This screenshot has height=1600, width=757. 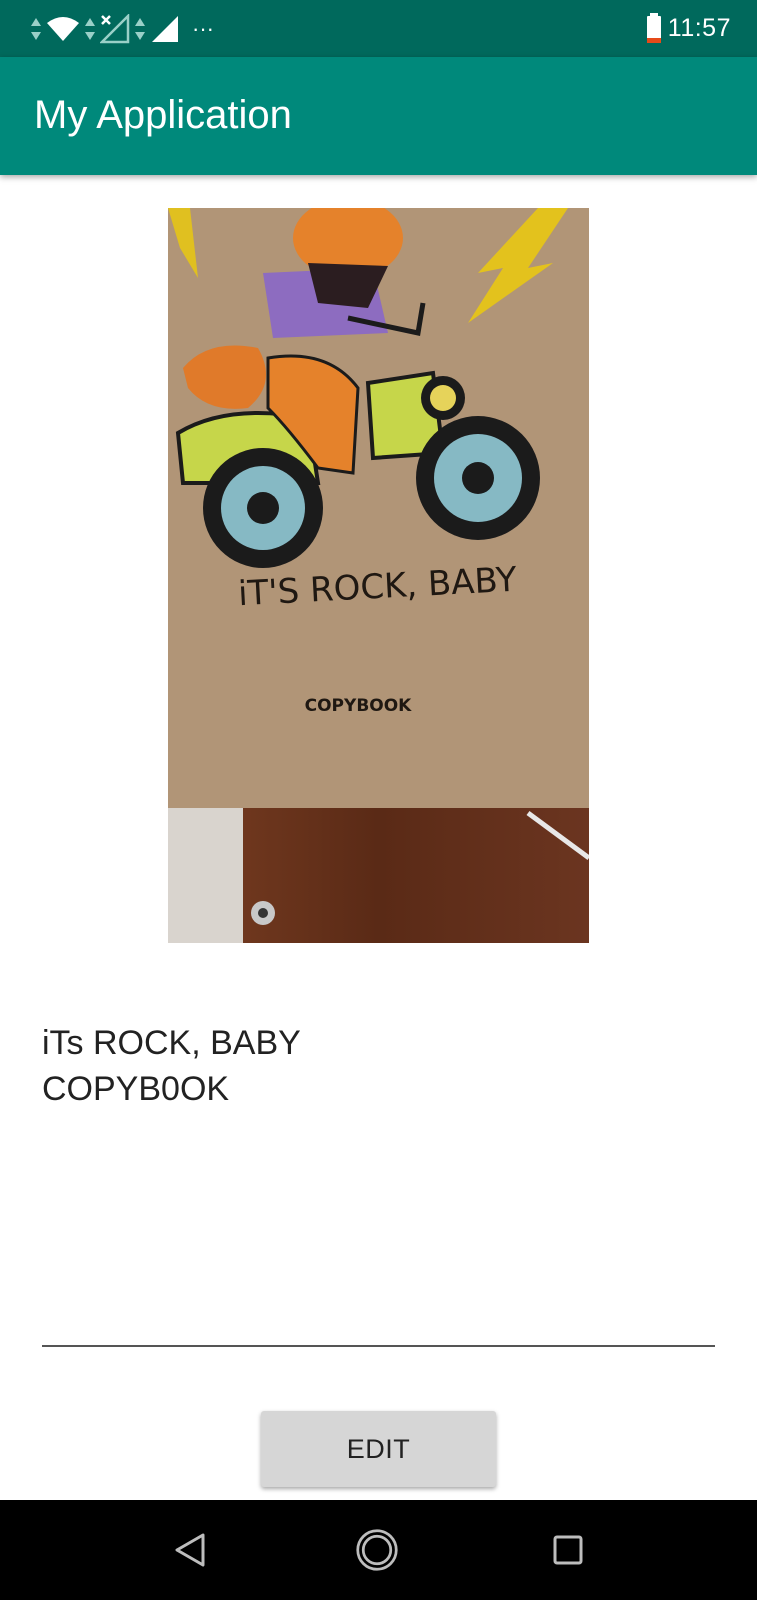 I want to click on home-button, so click(x=377, y=1550).